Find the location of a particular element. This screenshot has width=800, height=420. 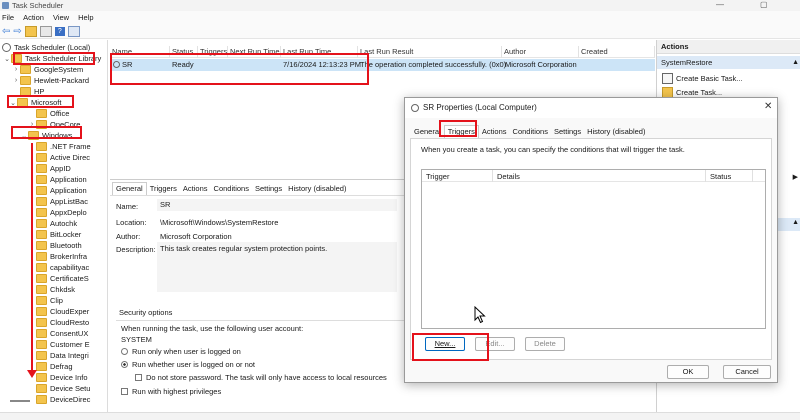

tree-windows-child: ›ConsentUX is located at coordinates (59, 333).